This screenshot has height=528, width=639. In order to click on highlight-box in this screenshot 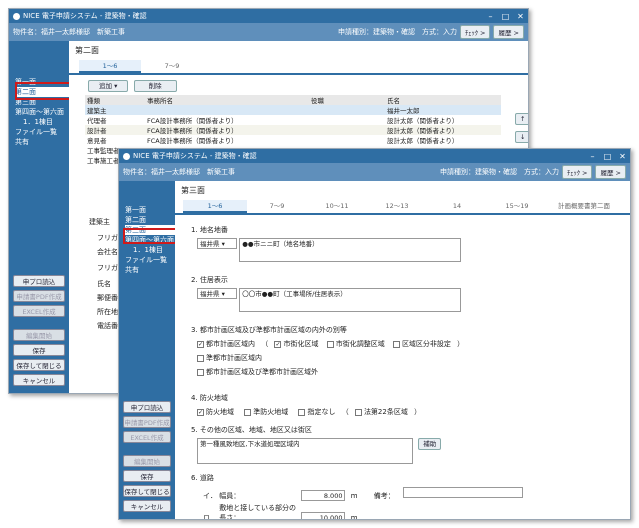, I will do `click(44, 91)`.